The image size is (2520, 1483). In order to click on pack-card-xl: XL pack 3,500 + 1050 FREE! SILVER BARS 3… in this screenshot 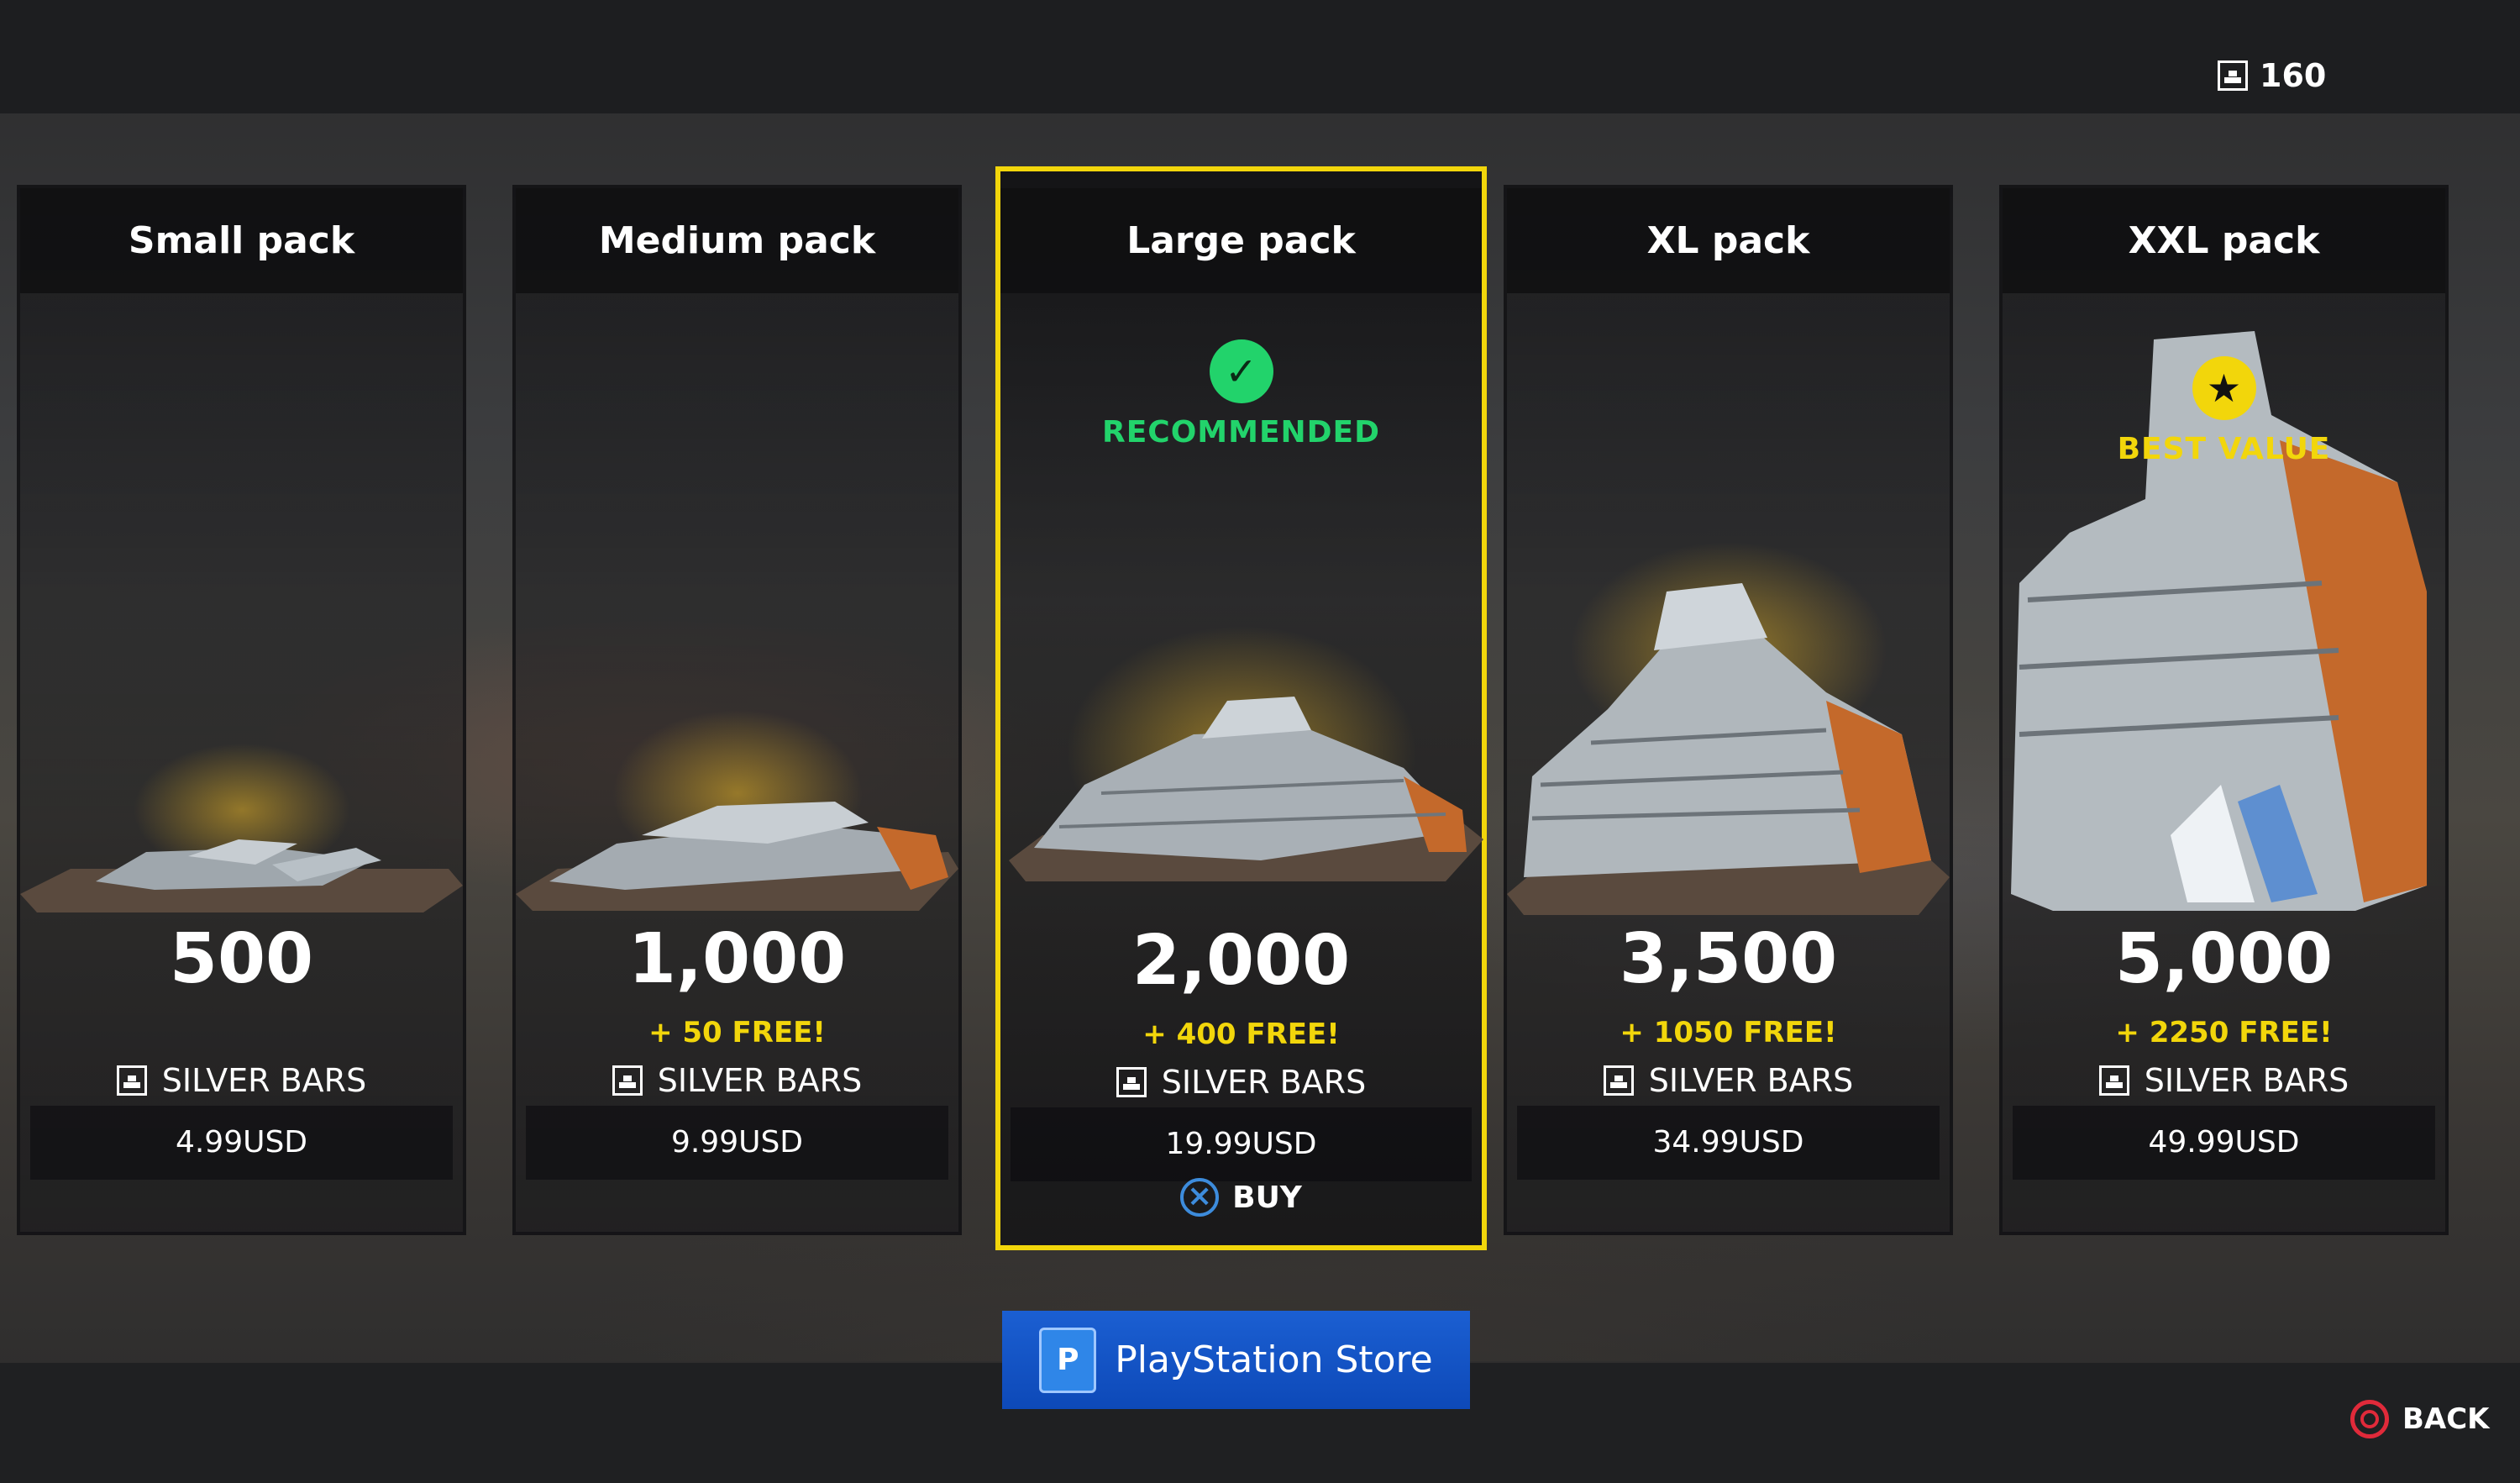, I will do `click(1728, 710)`.